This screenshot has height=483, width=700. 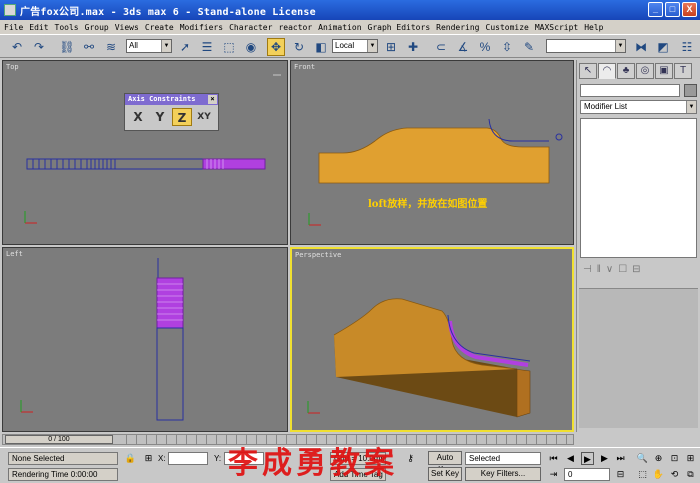 I want to click on axis-z-button: Z, so click(x=182, y=117).